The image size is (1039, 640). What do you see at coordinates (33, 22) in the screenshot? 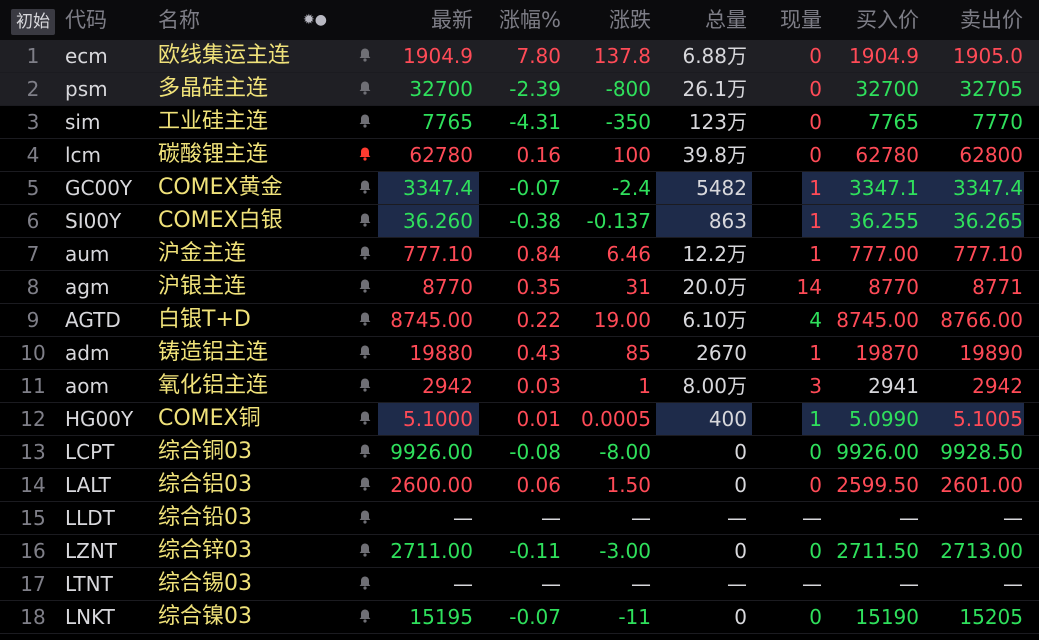
I see `init-button: 初始` at bounding box center [33, 22].